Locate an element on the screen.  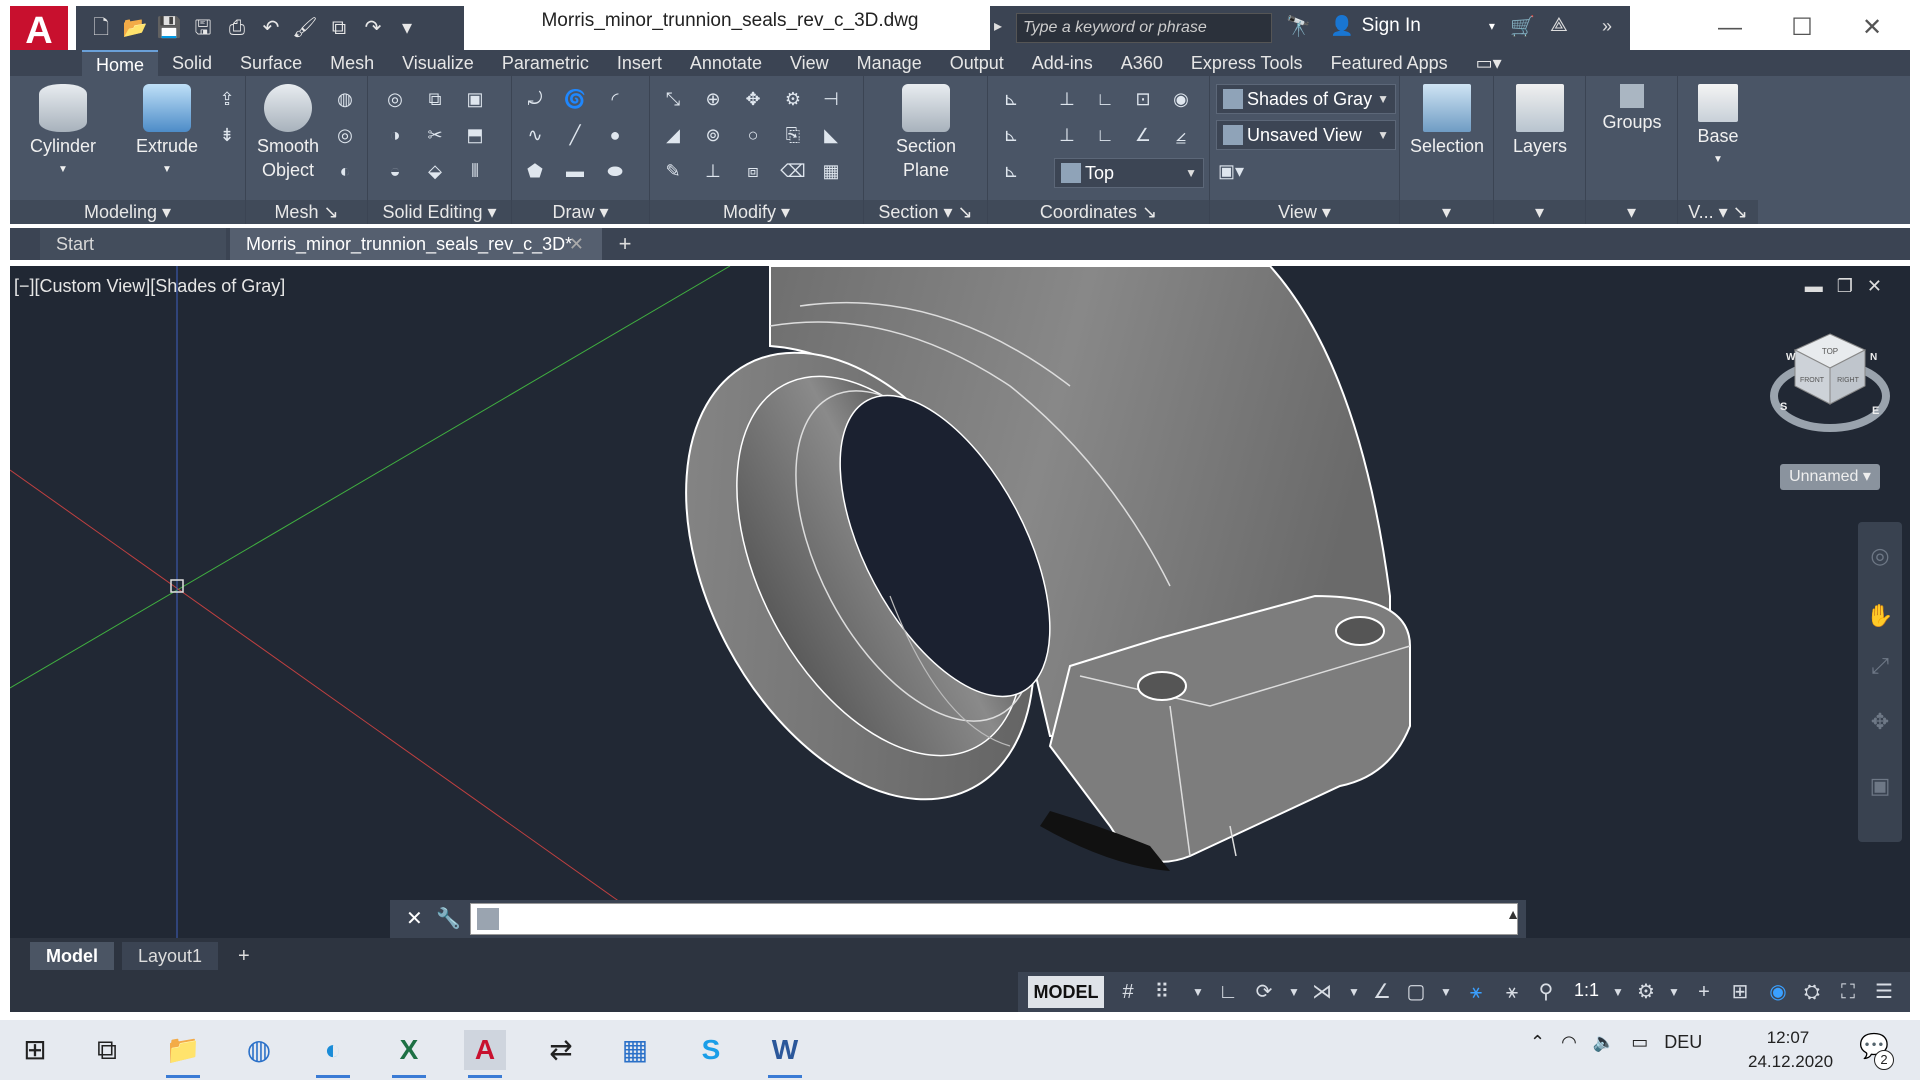
clean-screen-icon: ⛶ is located at coordinates (1848, 992).